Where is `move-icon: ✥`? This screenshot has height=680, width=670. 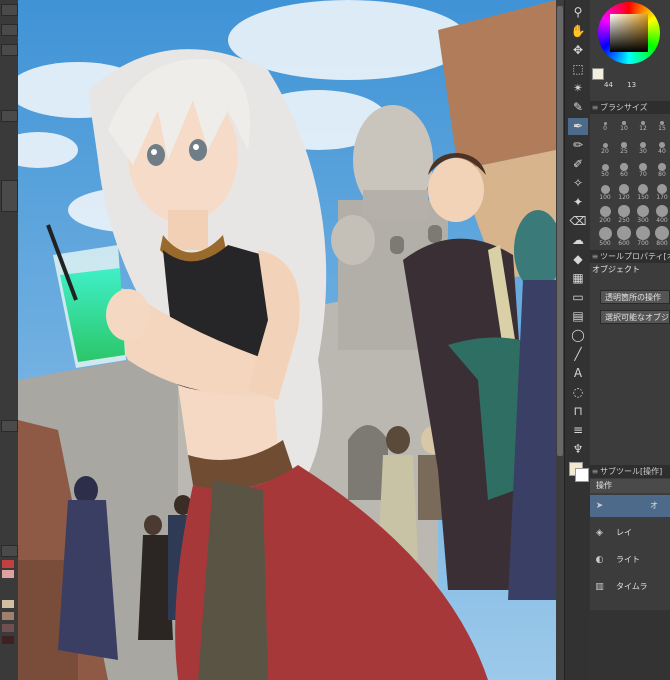 move-icon: ✥ is located at coordinates (578, 50).